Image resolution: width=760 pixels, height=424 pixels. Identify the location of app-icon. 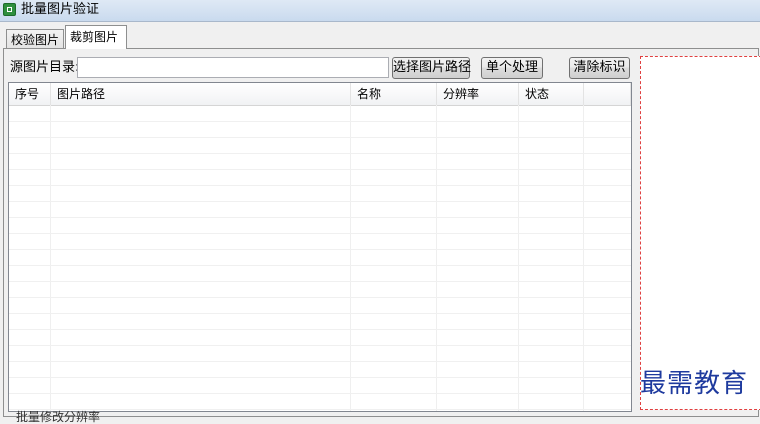
(9, 9).